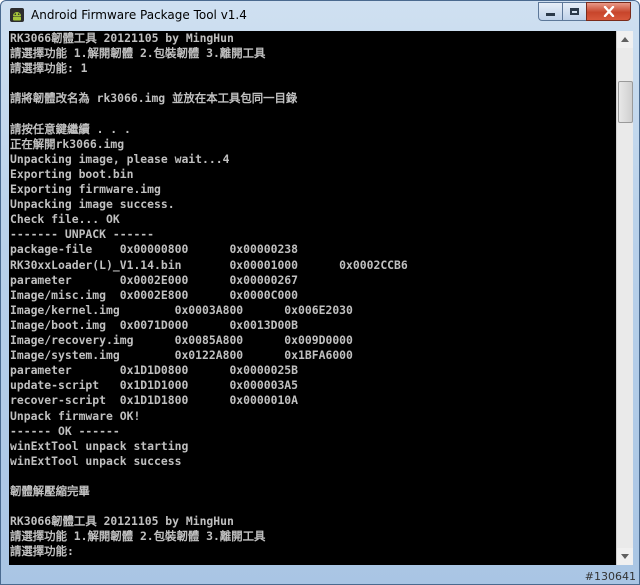 This screenshot has height=585, width=640. I want to click on maximize-icon, so click(574, 11).